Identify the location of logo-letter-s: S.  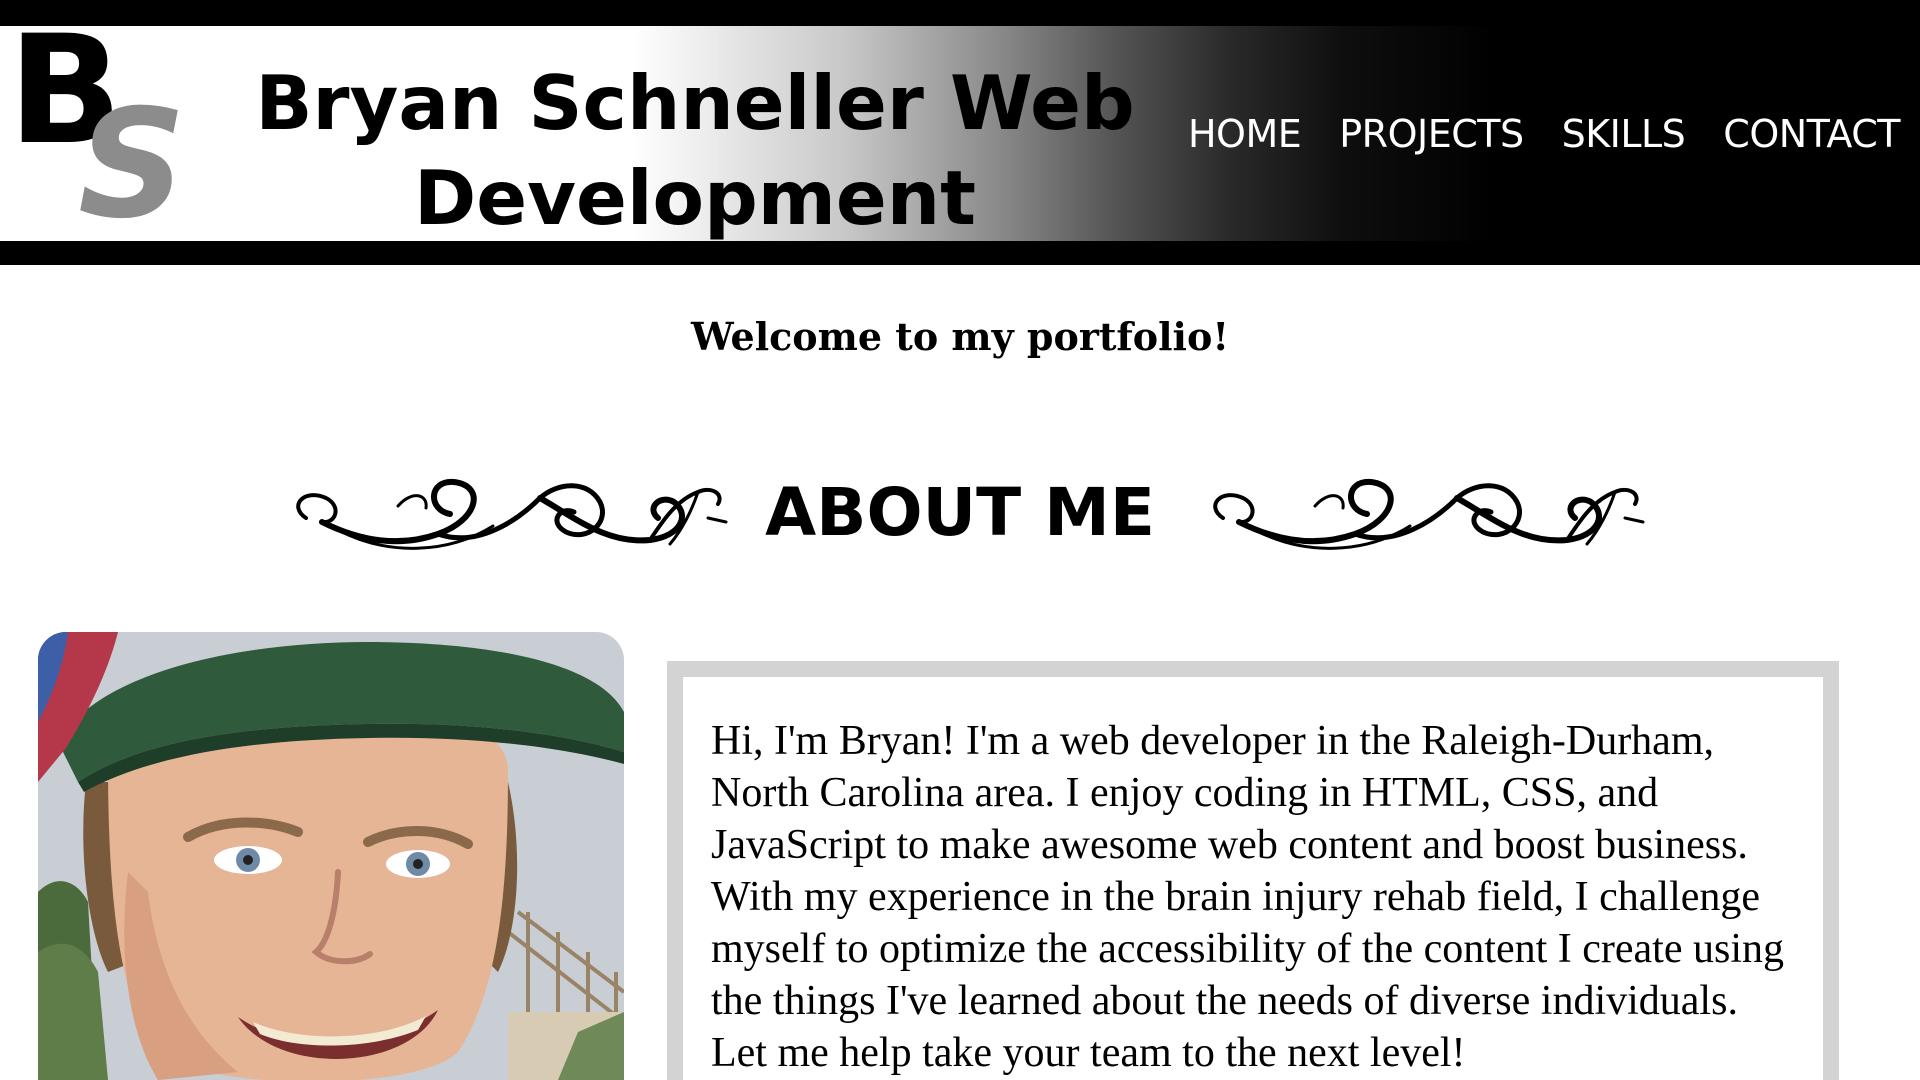
(132, 165).